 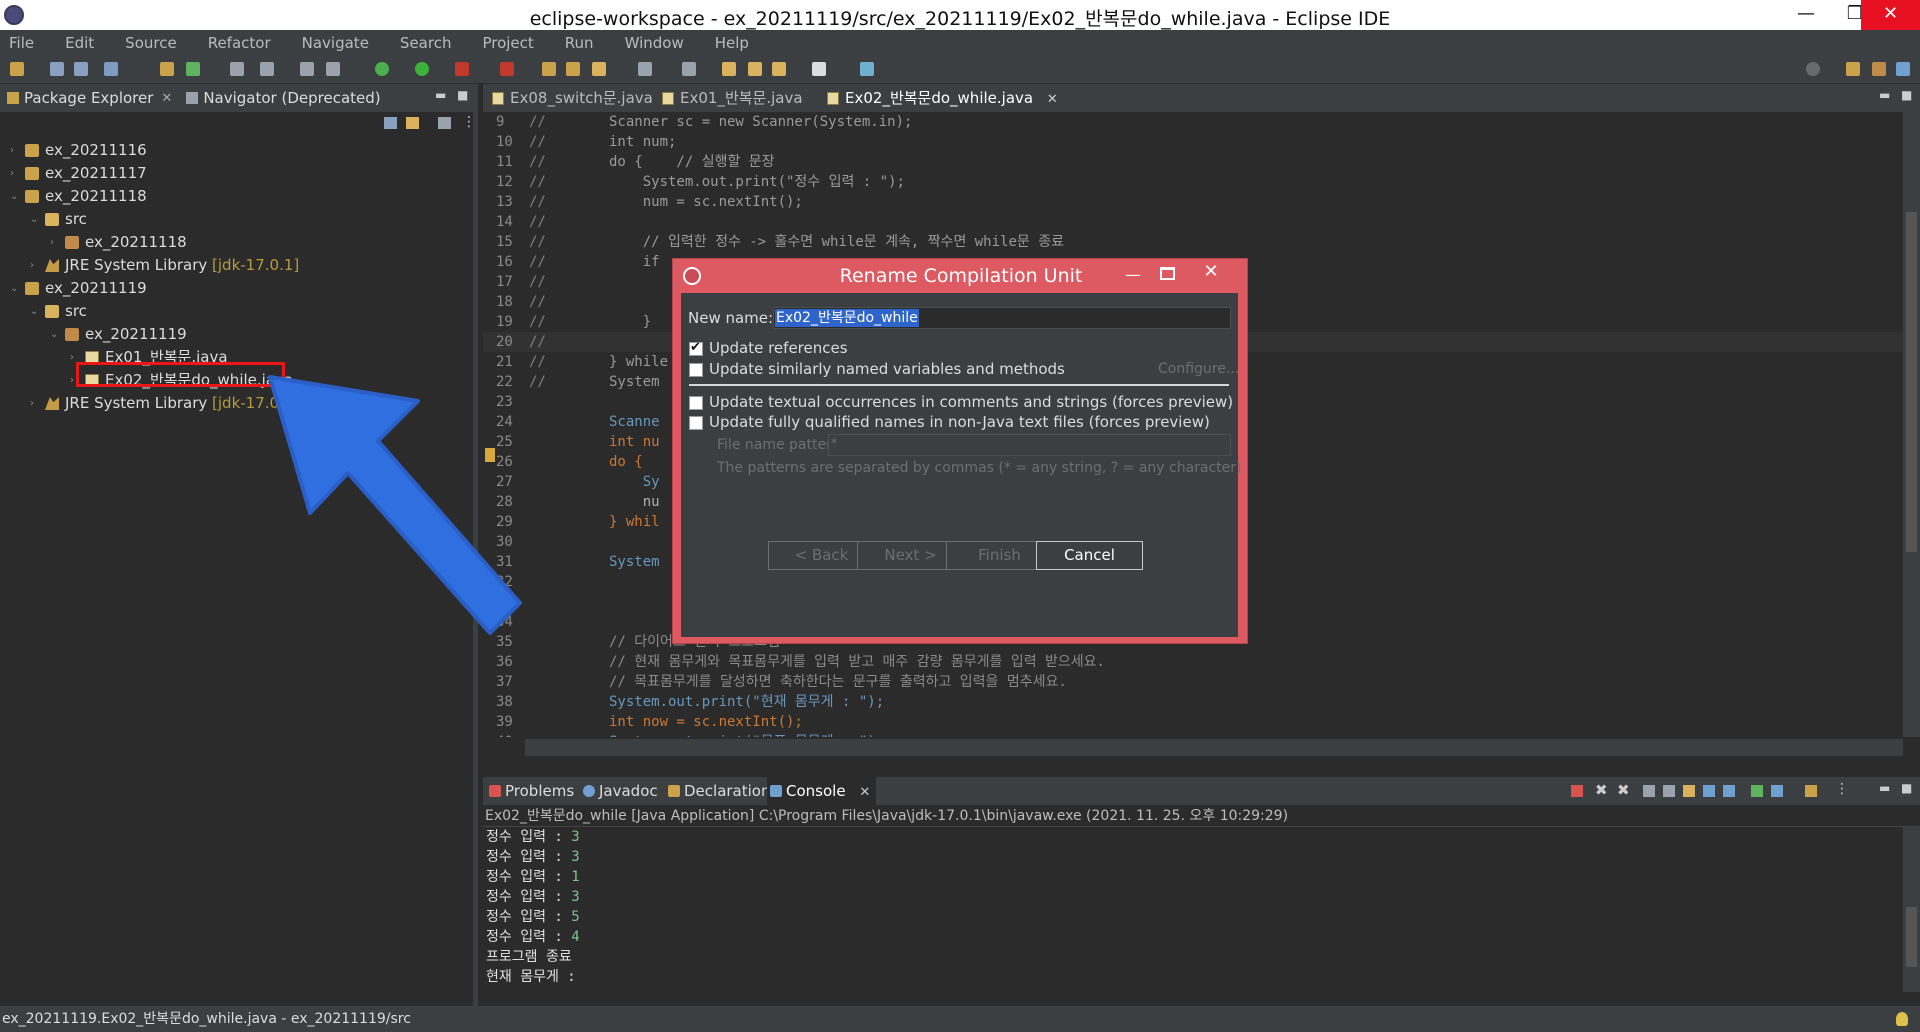 I want to click on console-vertical-scrollbar, so click(x=1911, y=909).